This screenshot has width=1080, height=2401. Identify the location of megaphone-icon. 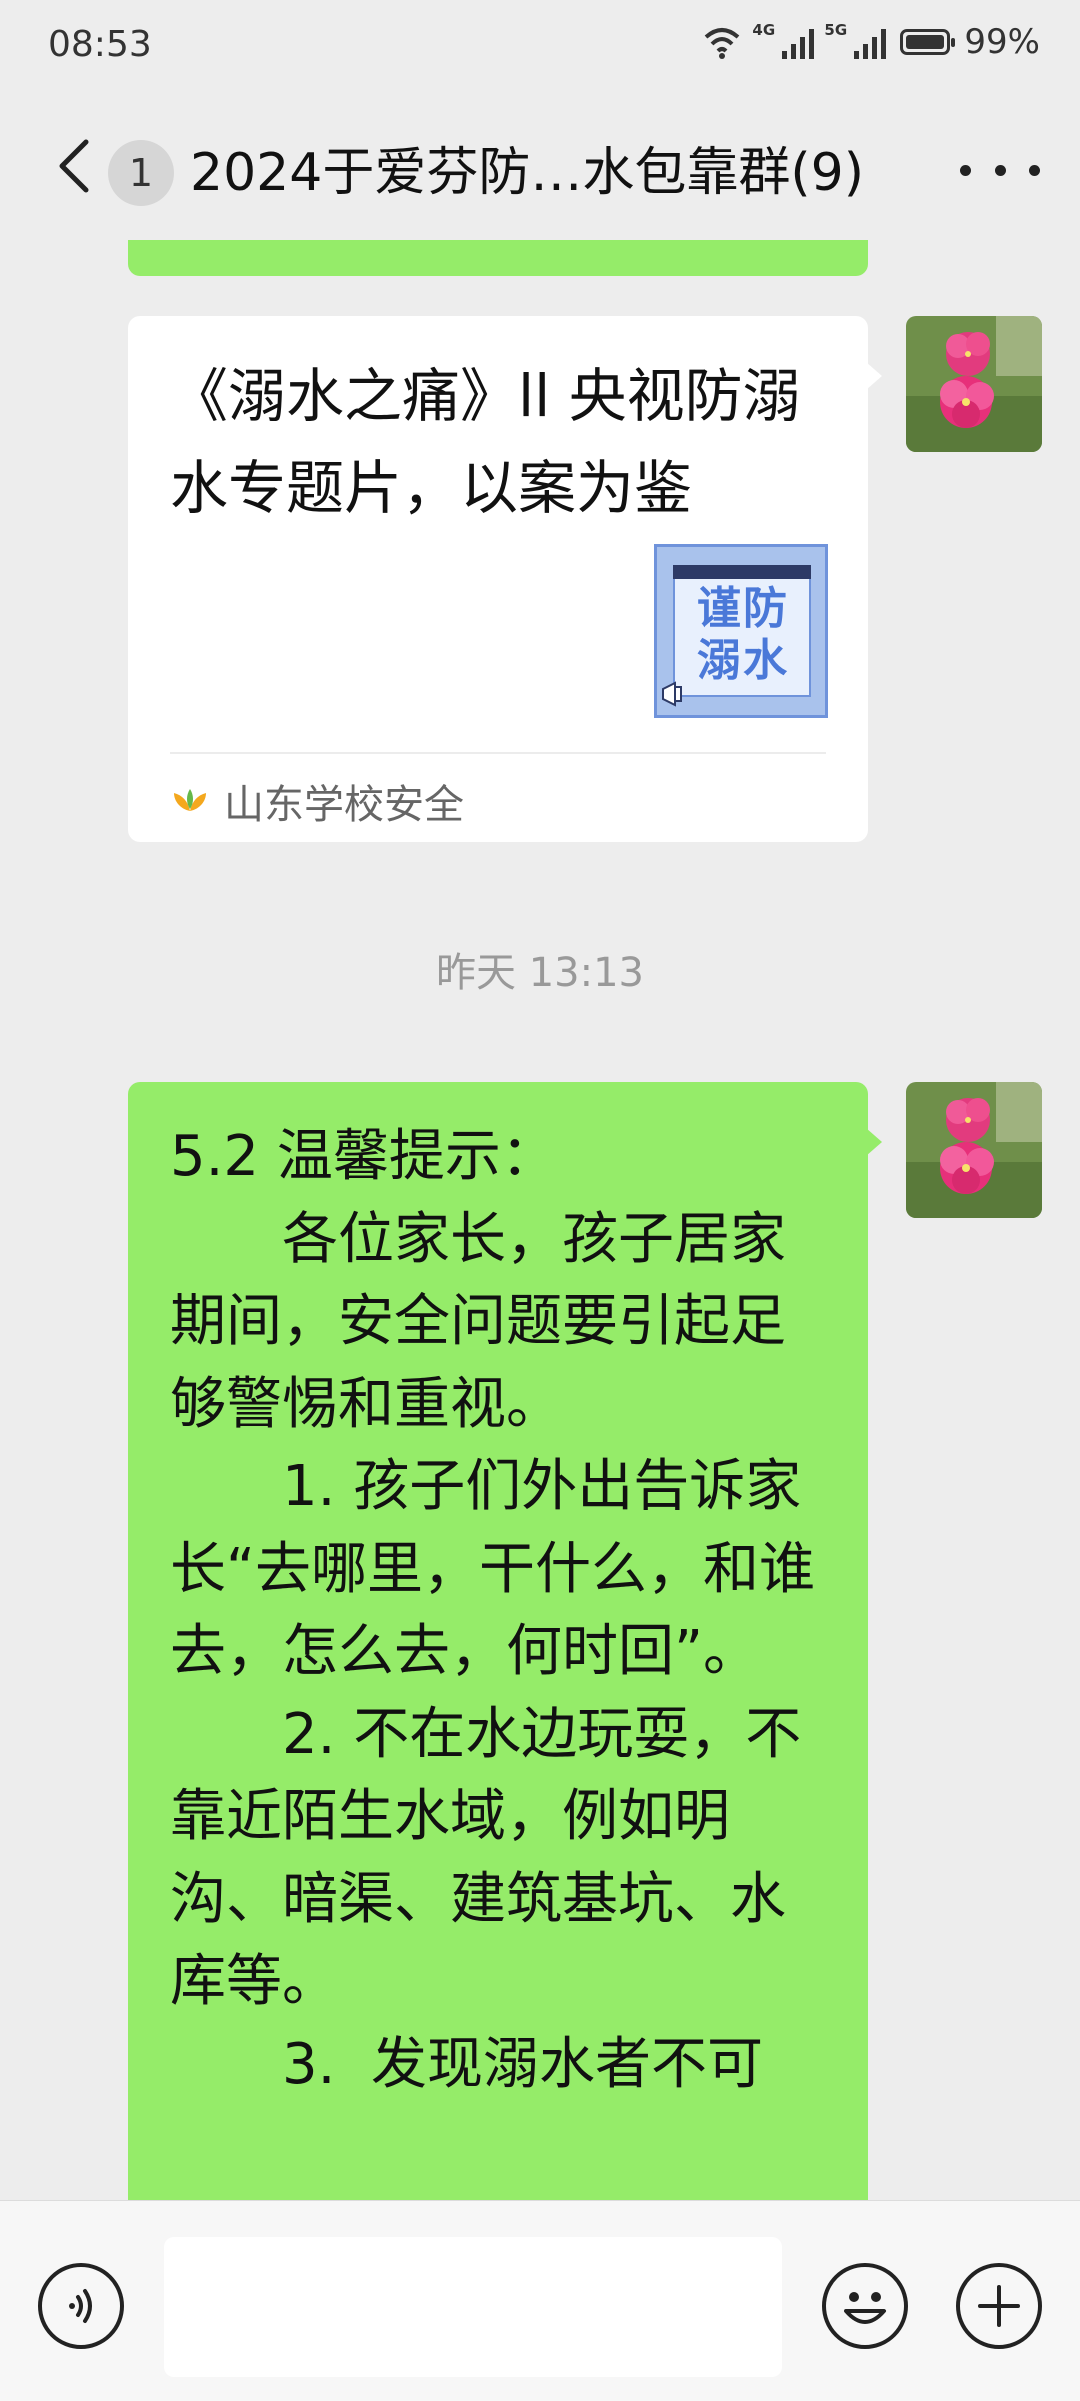
(672, 694).